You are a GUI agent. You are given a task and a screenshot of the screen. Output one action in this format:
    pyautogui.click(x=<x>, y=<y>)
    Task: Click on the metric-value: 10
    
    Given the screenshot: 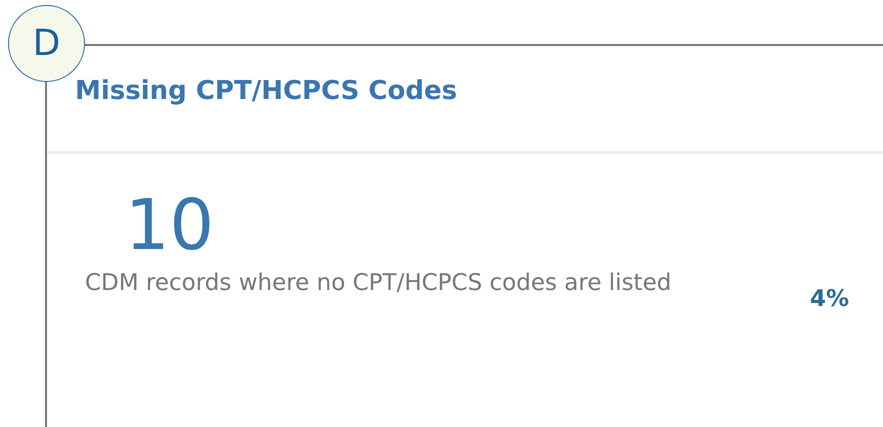 What is the action you would take?
    pyautogui.click(x=169, y=225)
    